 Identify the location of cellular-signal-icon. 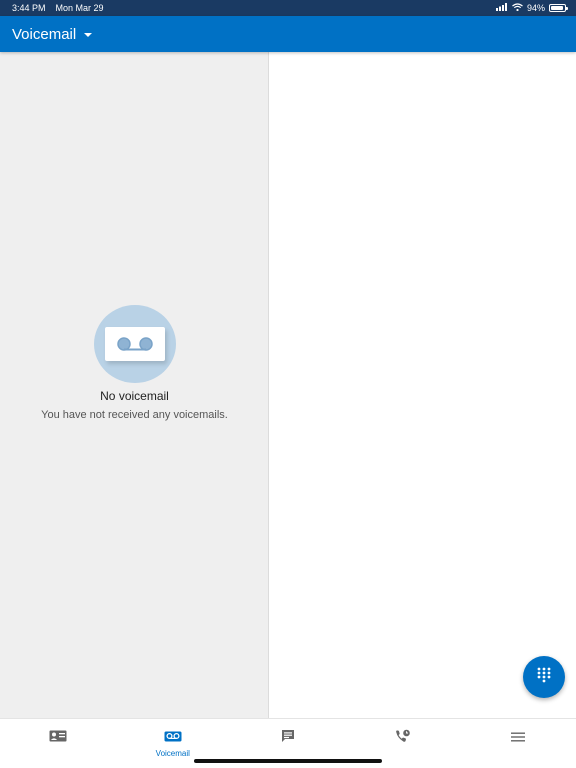
(501, 8).